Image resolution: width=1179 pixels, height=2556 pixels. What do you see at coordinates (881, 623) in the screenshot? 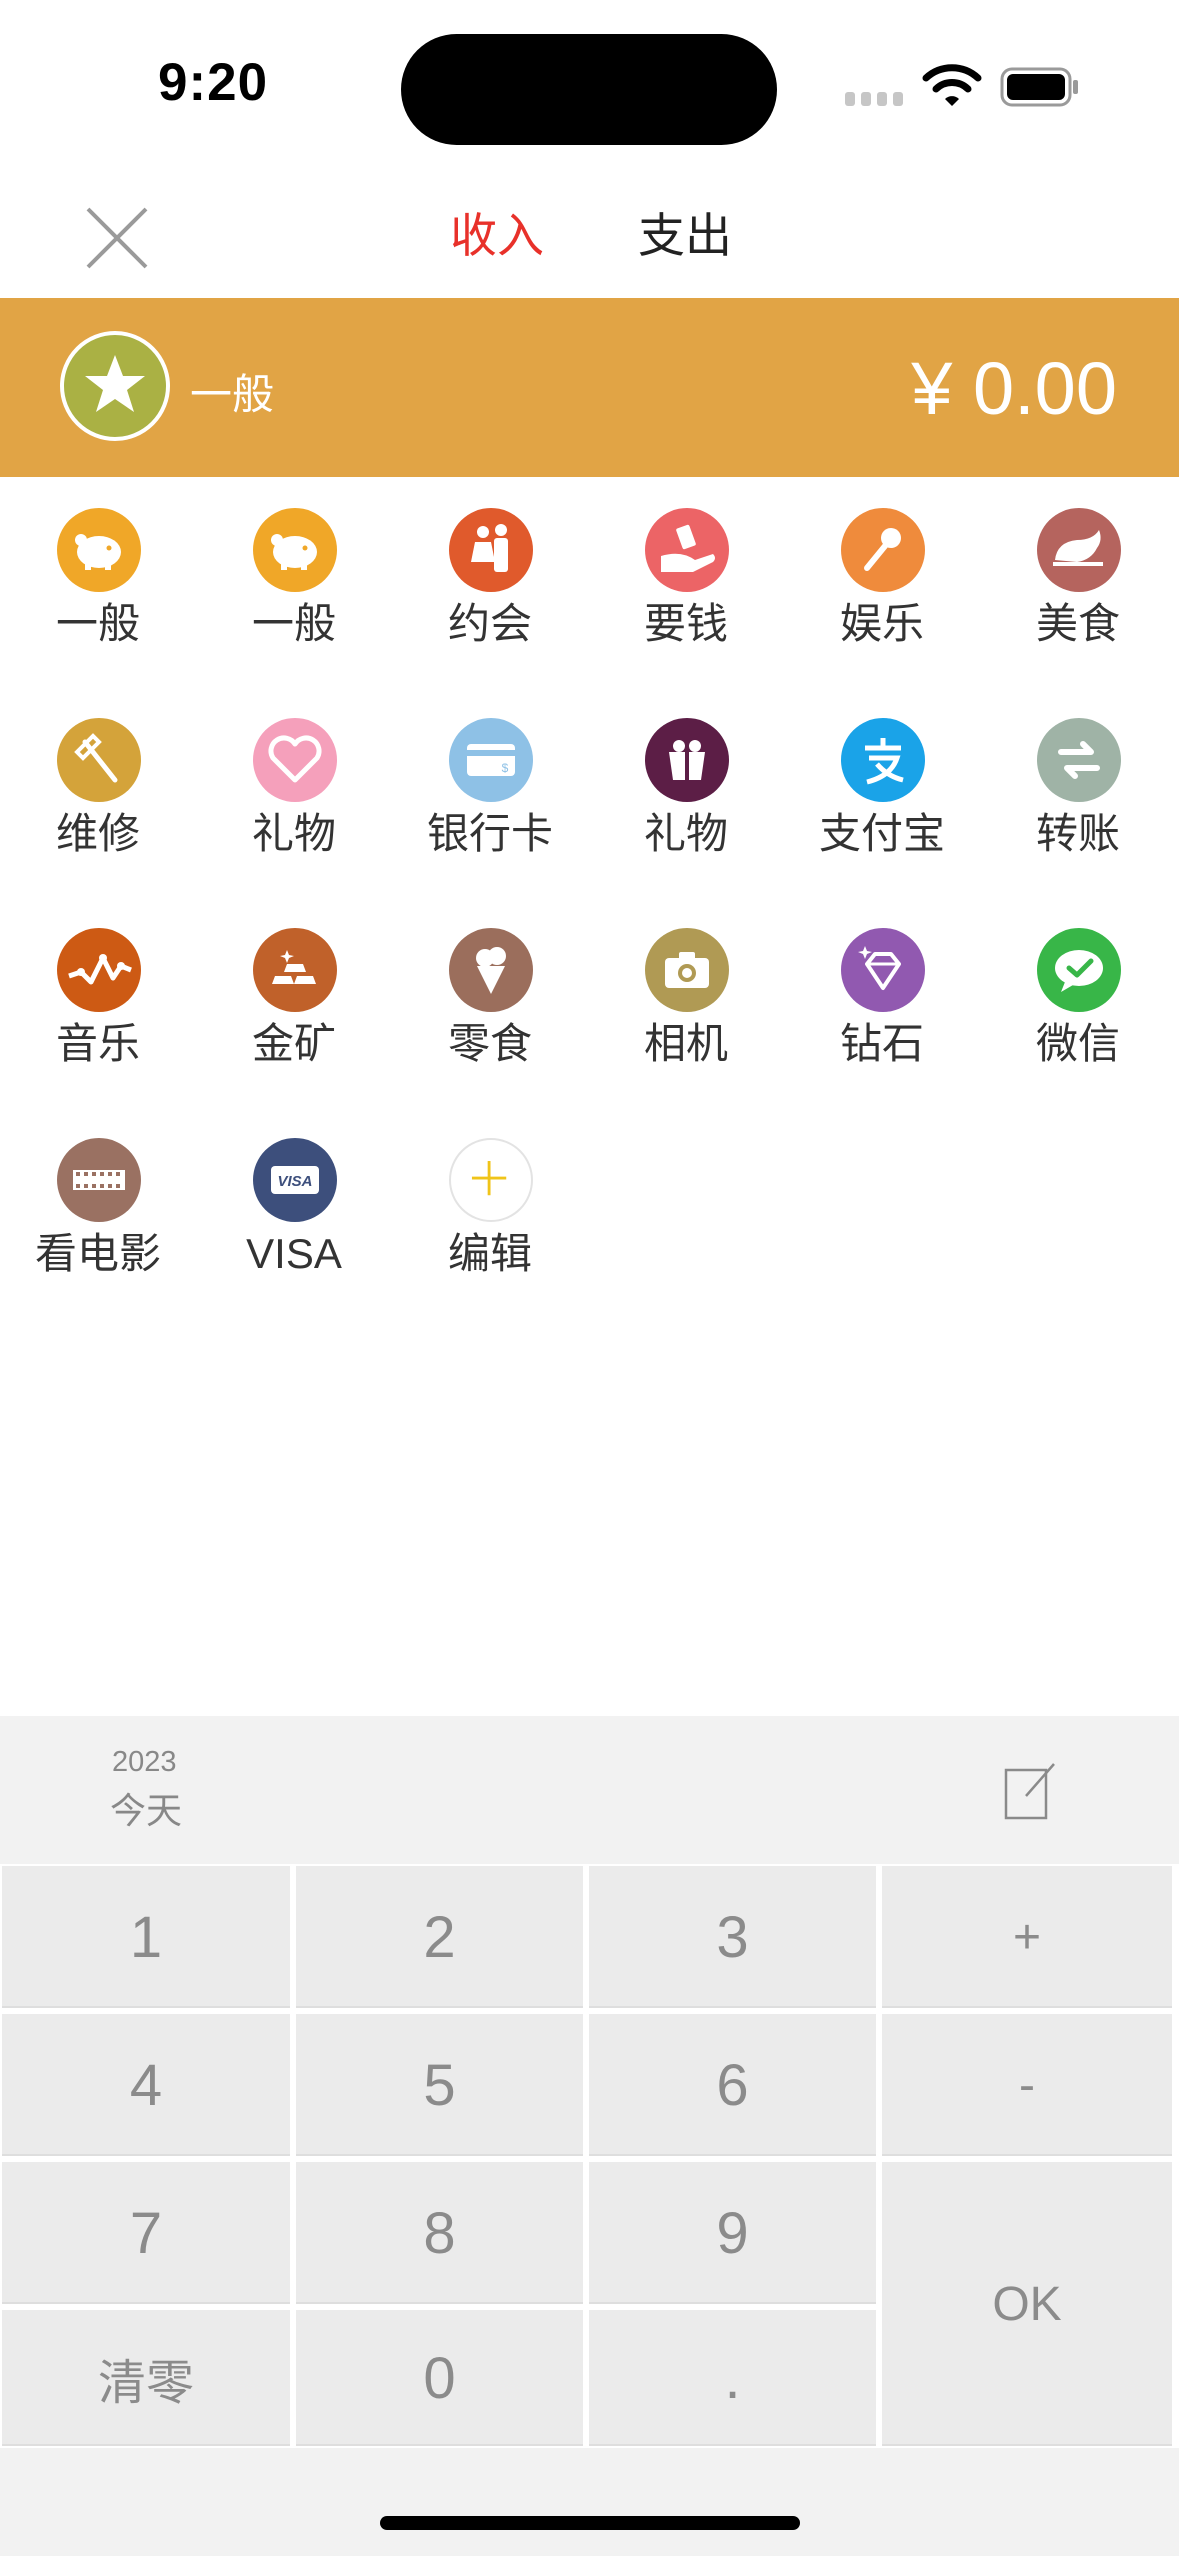
I see `category-label: 娱乐` at bounding box center [881, 623].